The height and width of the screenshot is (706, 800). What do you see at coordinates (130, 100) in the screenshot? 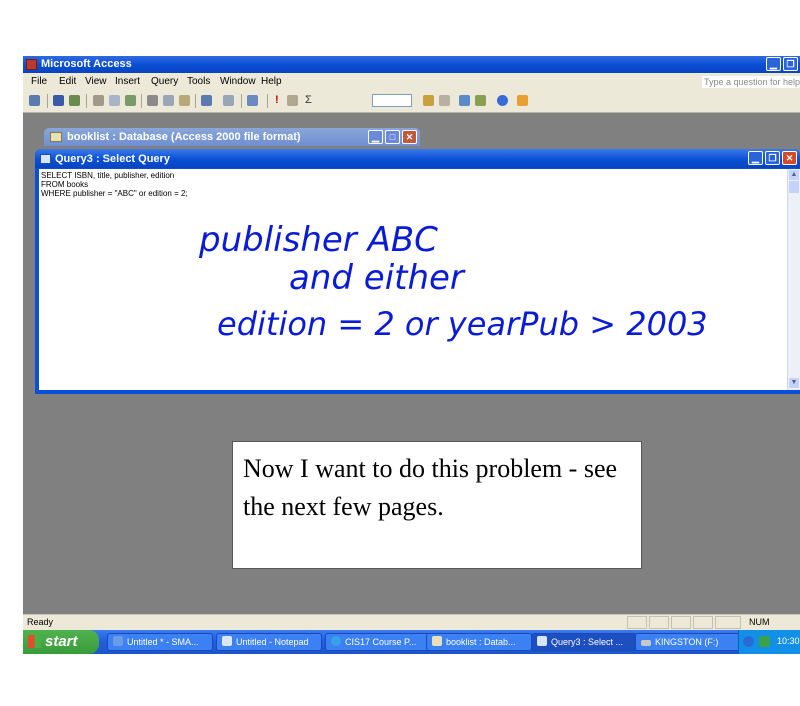
I see `spelling-icon` at bounding box center [130, 100].